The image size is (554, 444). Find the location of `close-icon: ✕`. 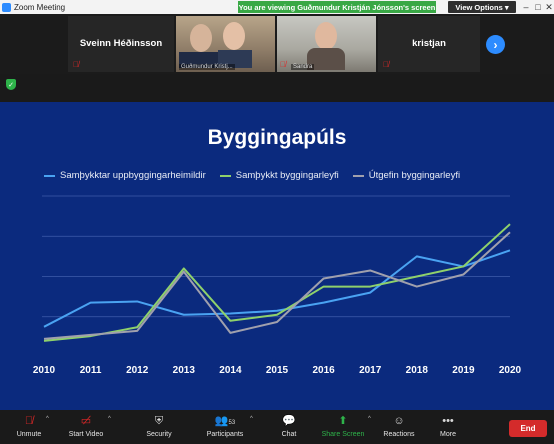

close-icon: ✕ is located at coordinates (548, 7).